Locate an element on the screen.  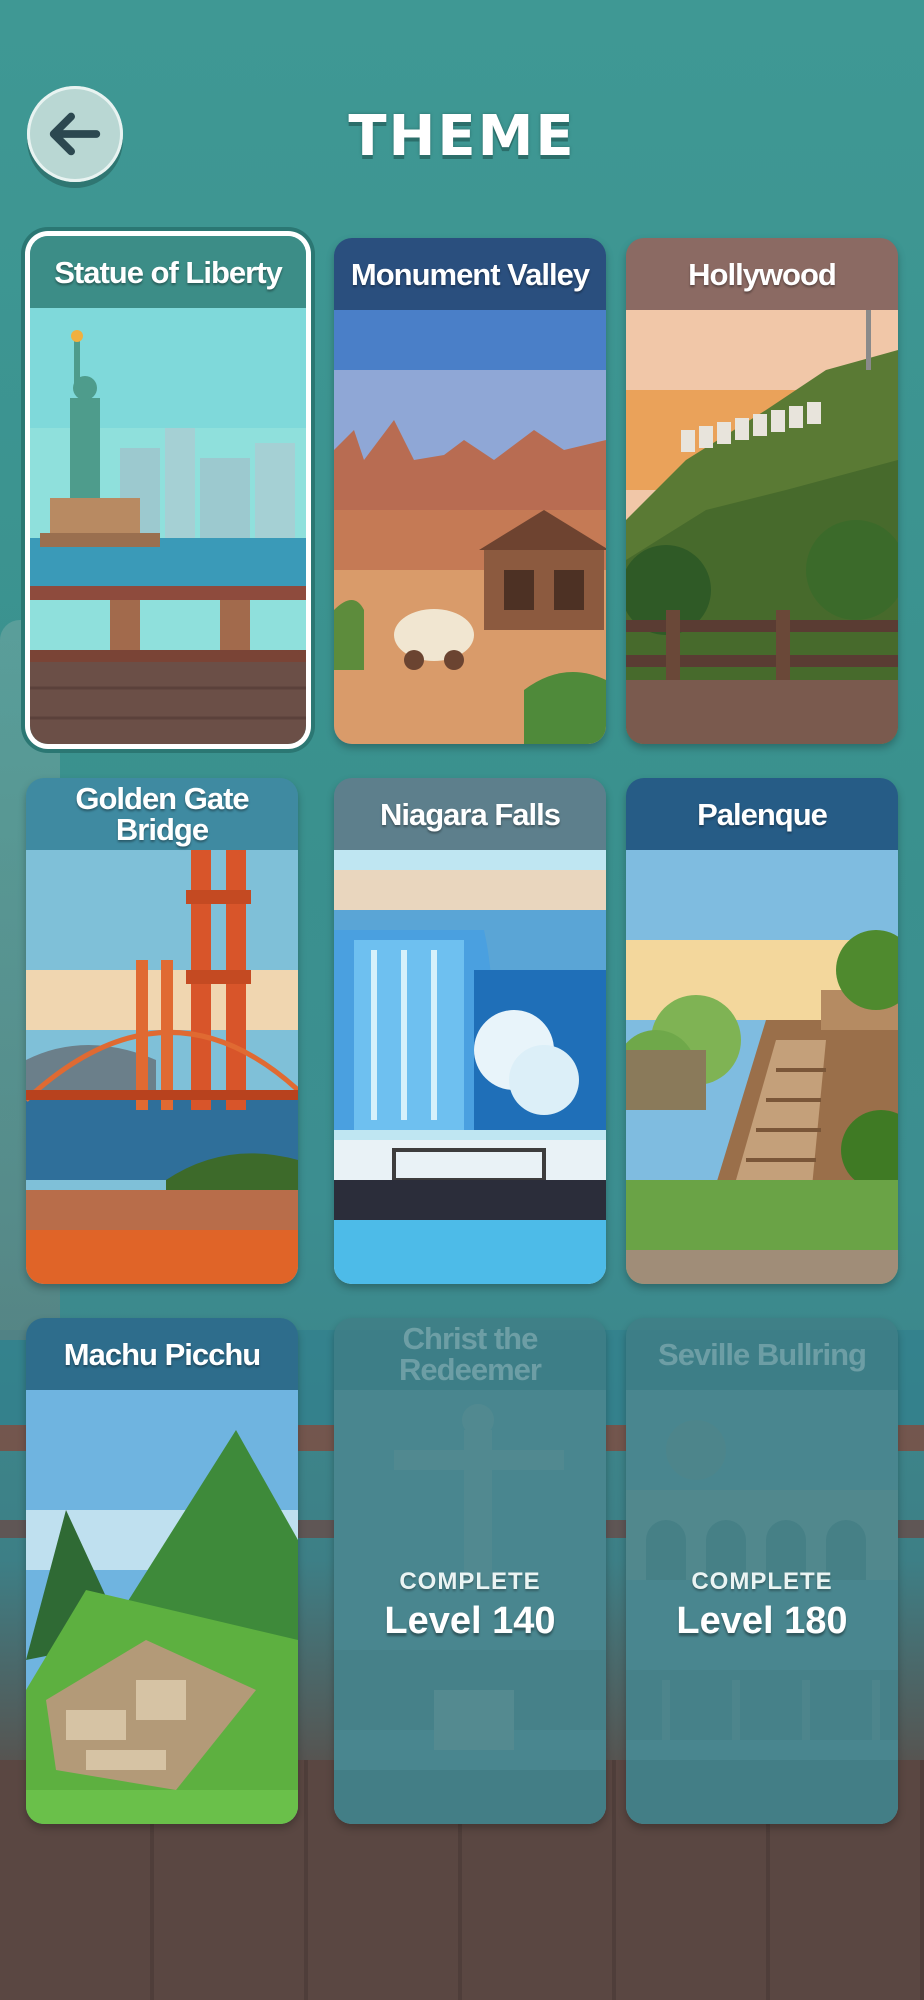
theme-card-seville-bullring: Seville Bullring COMPLETE Level 180 is located at coordinates (762, 1571).